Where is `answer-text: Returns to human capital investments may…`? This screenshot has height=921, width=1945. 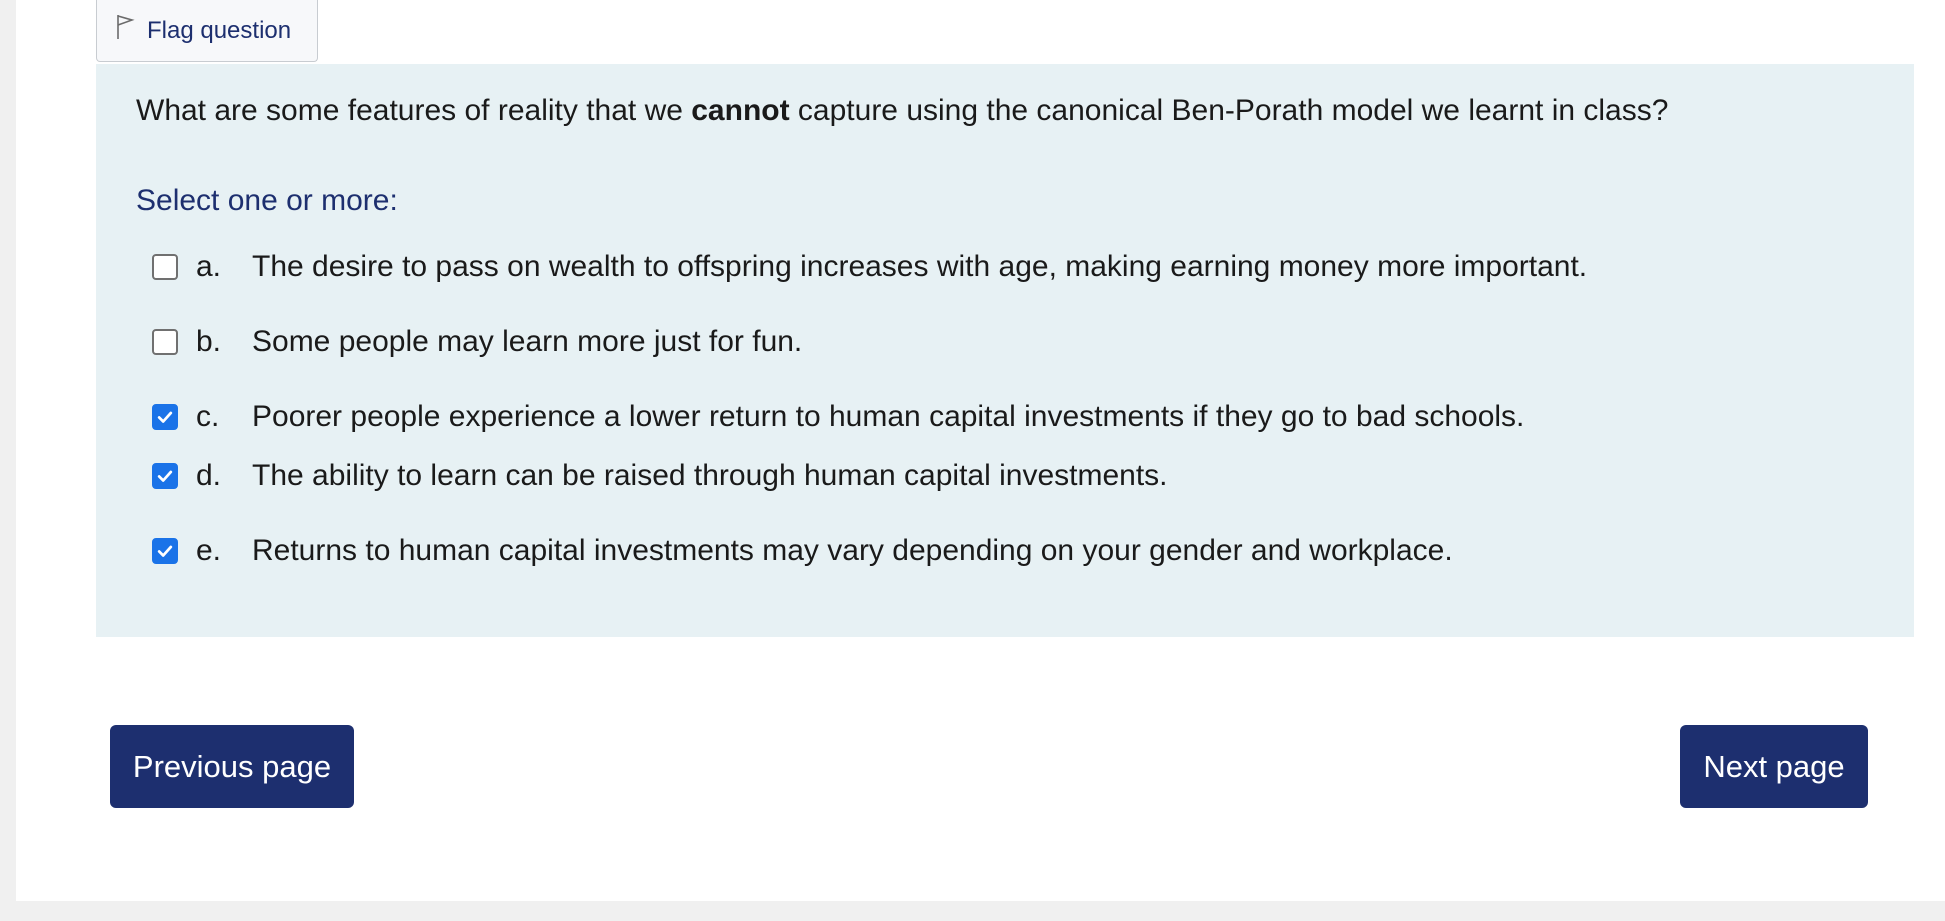
answer-text: Returns to human capital investments may… is located at coordinates (852, 550).